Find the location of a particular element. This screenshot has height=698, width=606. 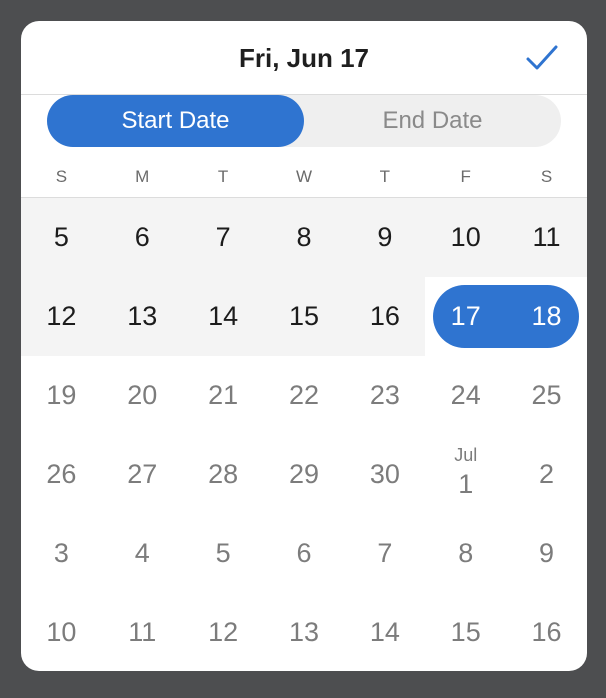

calendar-day: 25 is located at coordinates (546, 395).